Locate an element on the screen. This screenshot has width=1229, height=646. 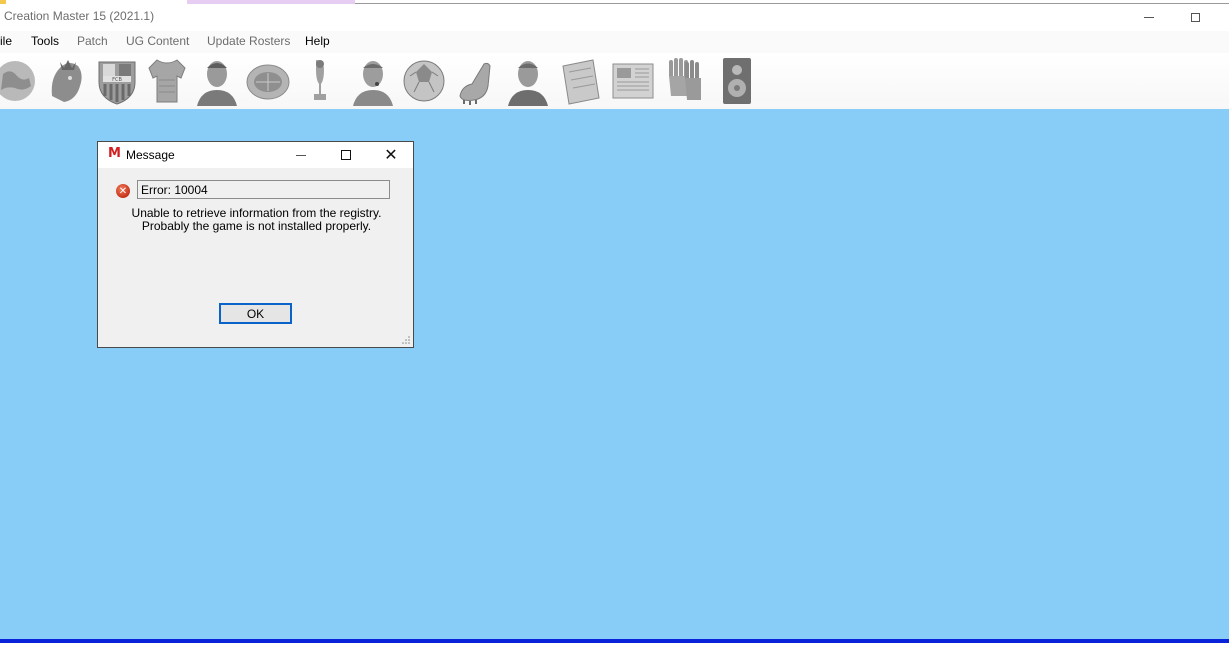
referee-icon is located at coordinates (373, 81).